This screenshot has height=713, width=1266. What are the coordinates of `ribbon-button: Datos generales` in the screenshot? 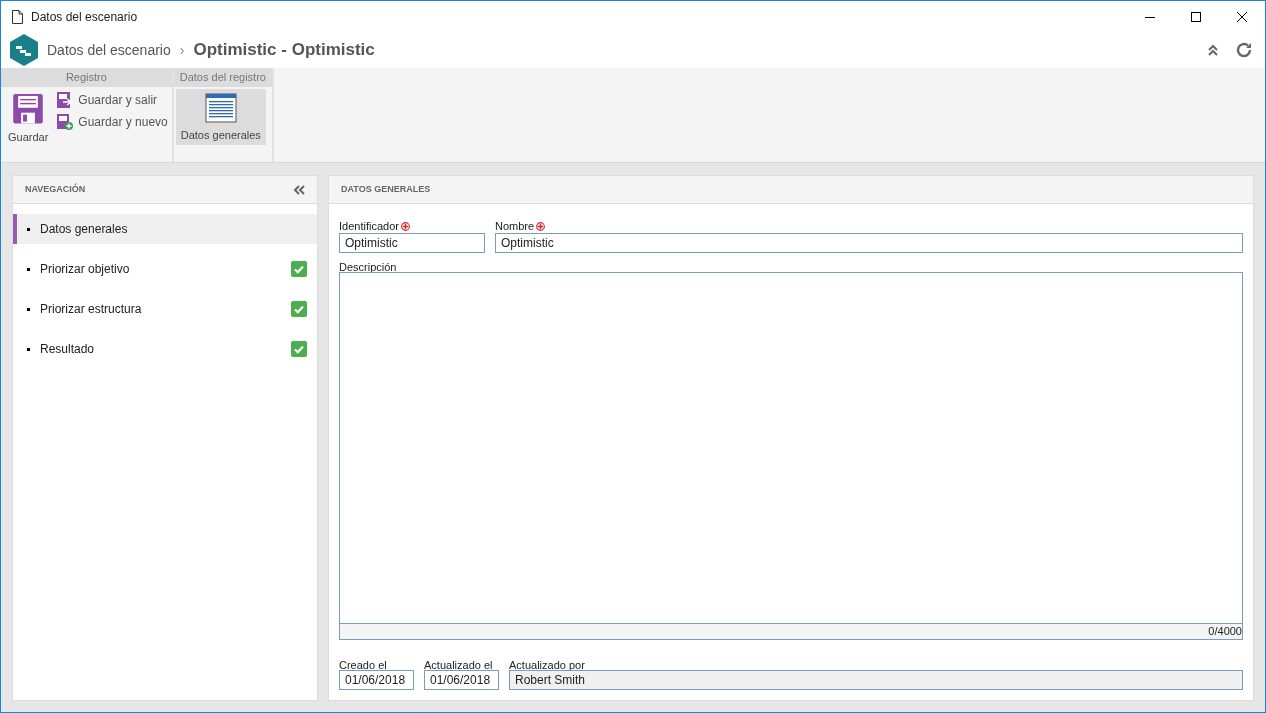 It's located at (220, 117).